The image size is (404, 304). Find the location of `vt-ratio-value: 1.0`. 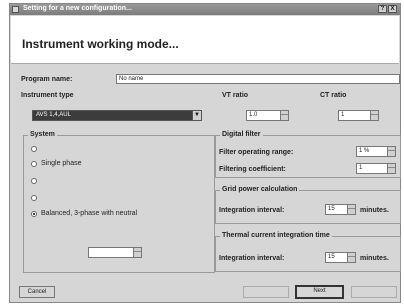

vt-ratio-value: 1.0 is located at coordinates (263, 115).